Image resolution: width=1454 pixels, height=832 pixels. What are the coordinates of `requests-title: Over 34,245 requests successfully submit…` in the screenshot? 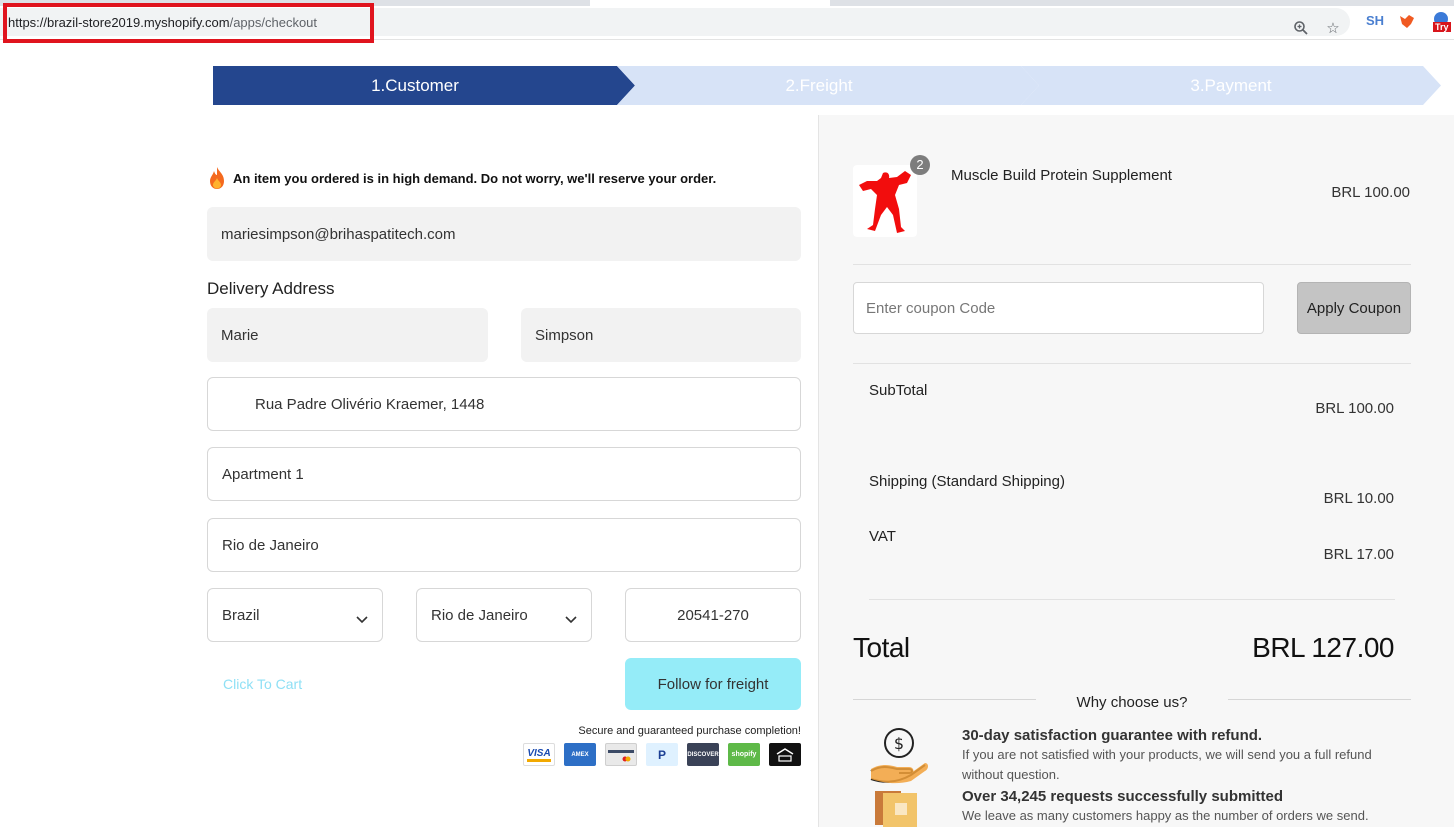 It's located at (1122, 796).